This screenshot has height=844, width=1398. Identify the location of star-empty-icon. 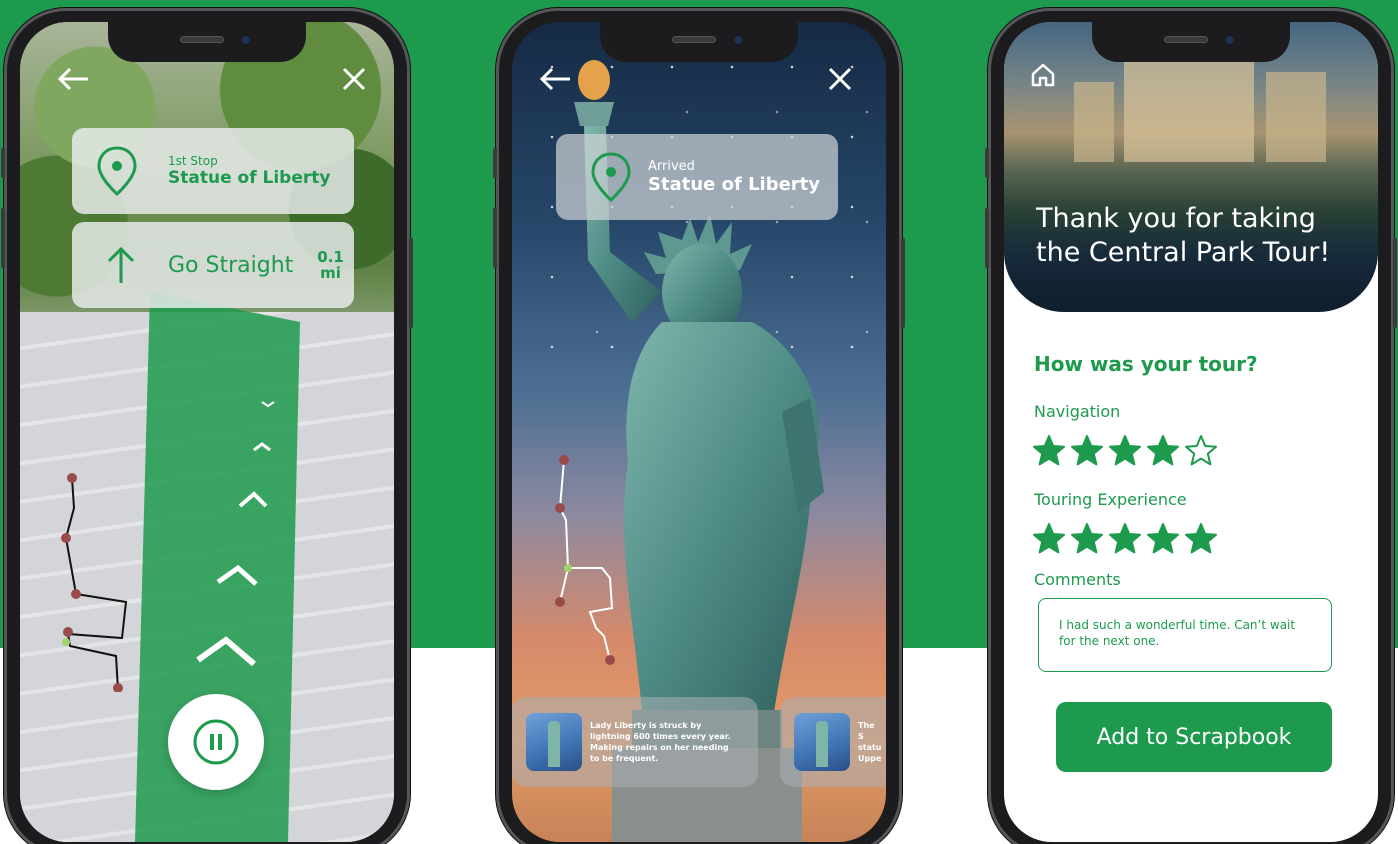
(1201, 451).